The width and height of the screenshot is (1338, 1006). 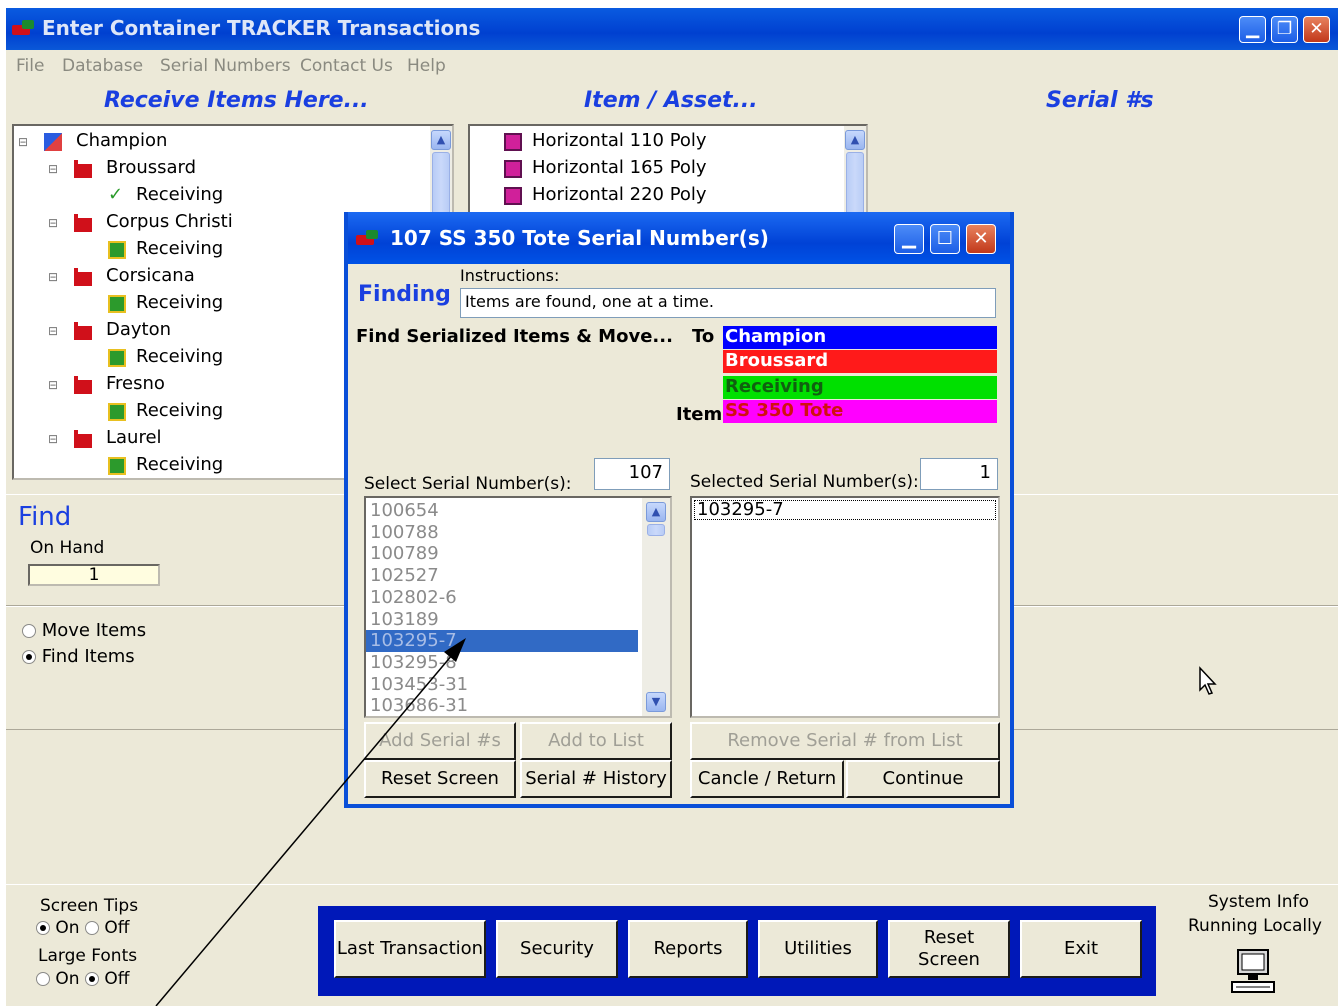 I want to click on tree-node-corsicana: ⊟ Corsicana, so click(x=121, y=275).